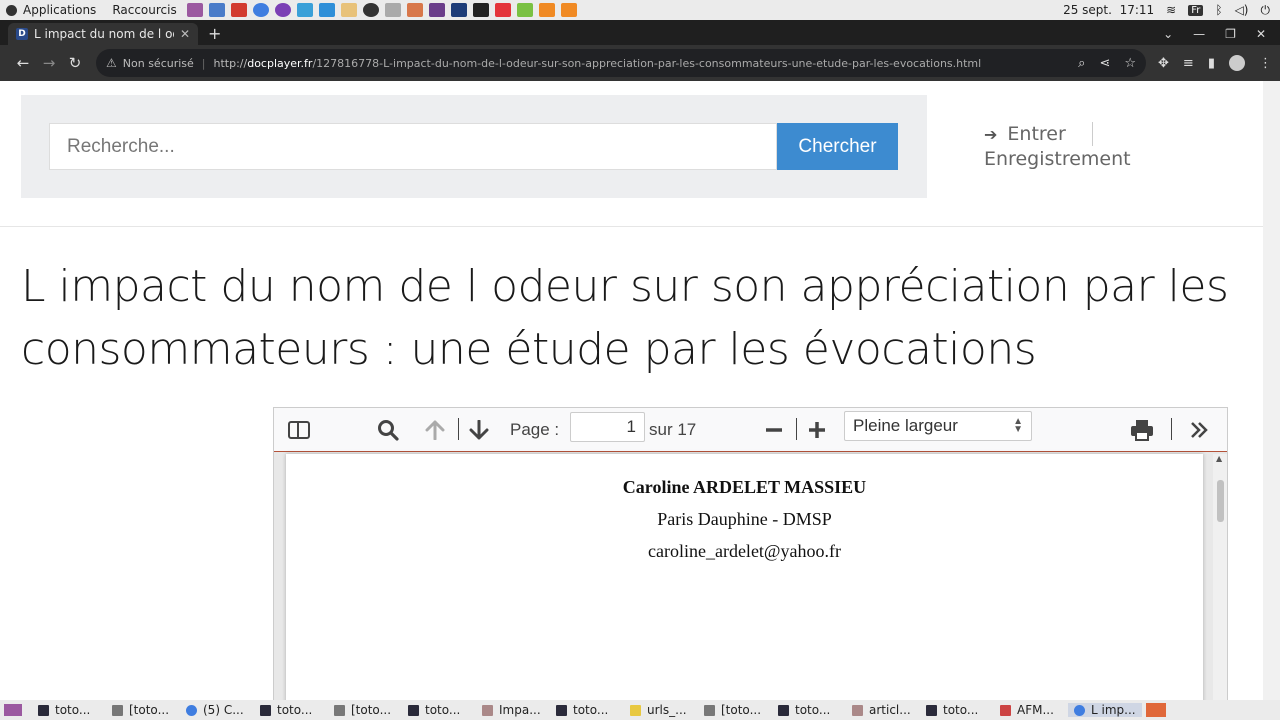 This screenshot has height=720, width=1280. I want to click on search-icon, so click(388, 430).